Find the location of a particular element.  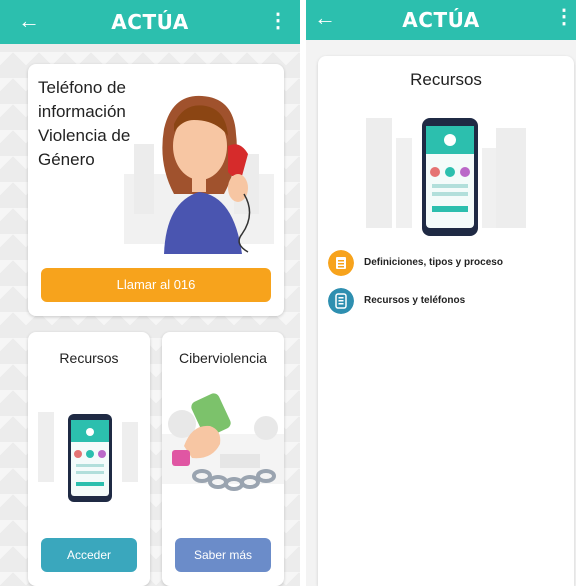

acceder-button: Acceder is located at coordinates (89, 555).